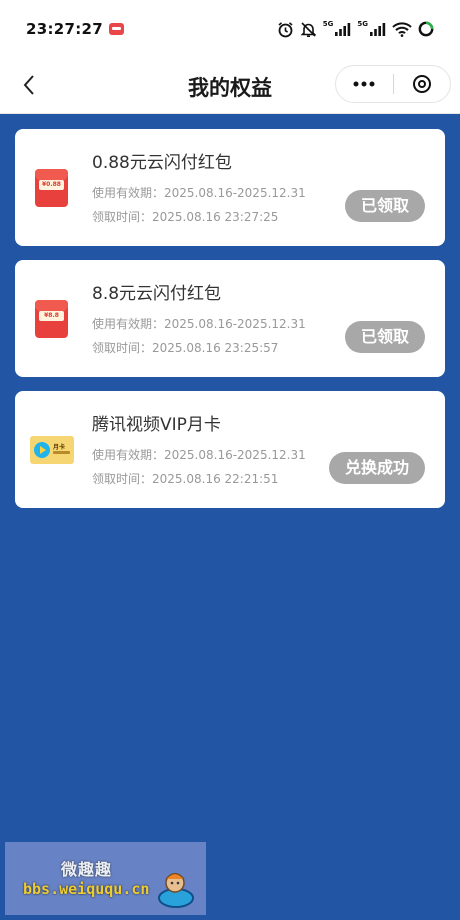 This screenshot has height=920, width=460. Describe the element at coordinates (185, 217) in the screenshot. I see `benefit-claim-time: 领取时间：2025.08.16 23:27:25` at that location.